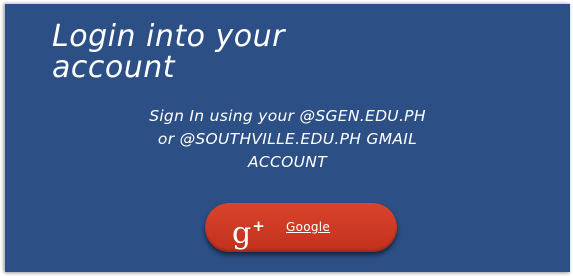 This screenshot has width=573, height=276. Describe the element at coordinates (168, 36) in the screenshot. I see `login-title-line-1: Login into your` at that location.